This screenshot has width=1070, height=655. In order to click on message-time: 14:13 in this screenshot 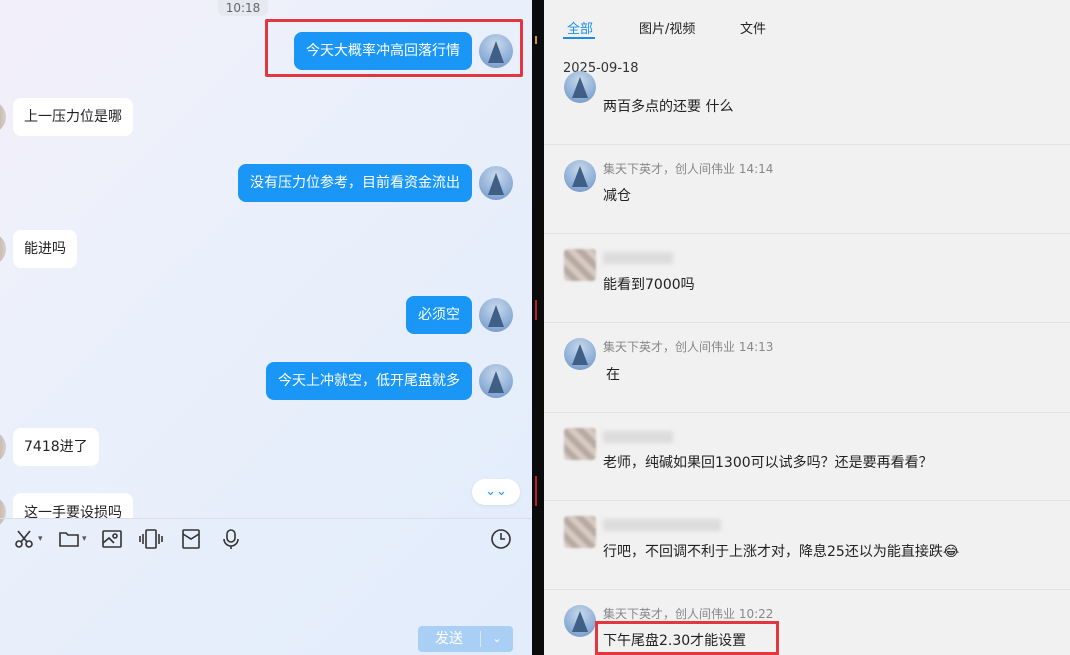, I will do `click(756, 347)`.